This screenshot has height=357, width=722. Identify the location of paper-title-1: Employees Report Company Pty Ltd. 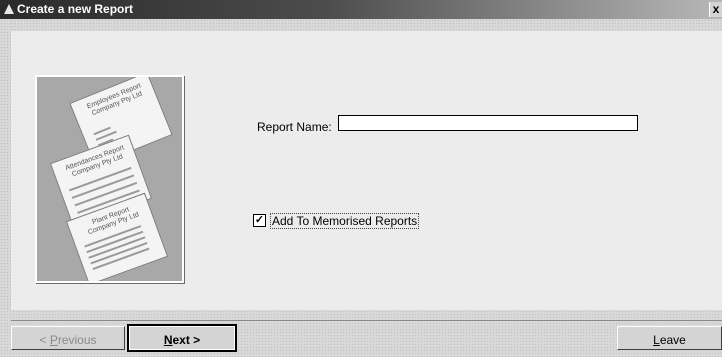
(115, 100).